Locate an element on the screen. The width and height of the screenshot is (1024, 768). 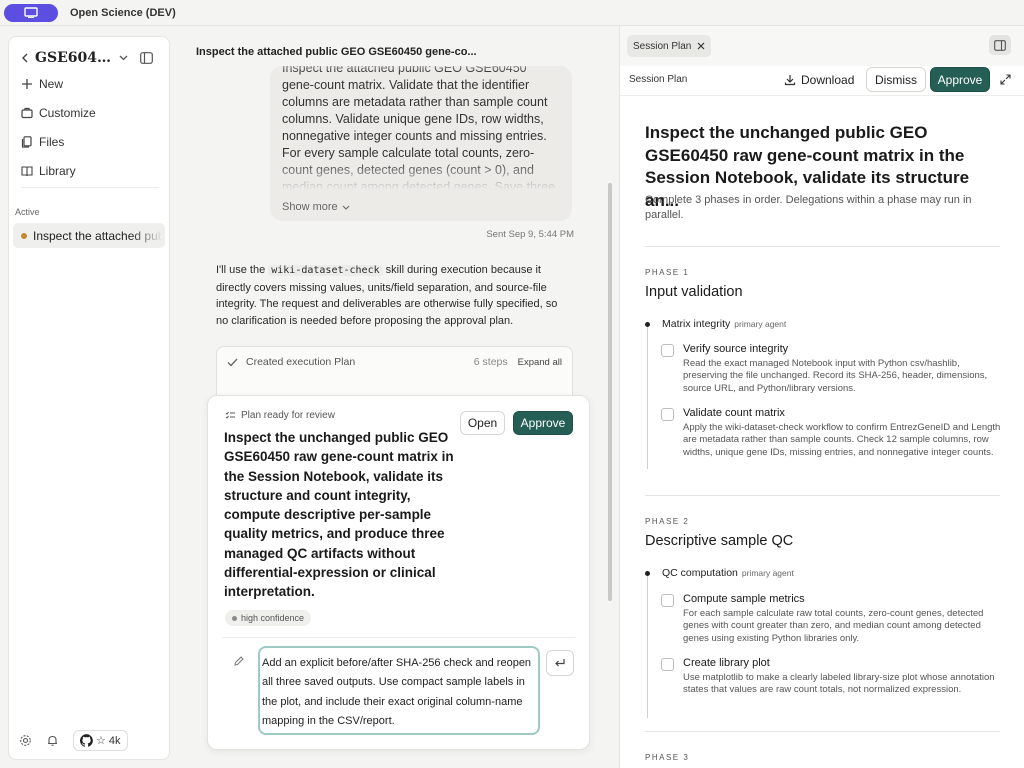
panel-toggle-button is located at coordinates (1000, 45).